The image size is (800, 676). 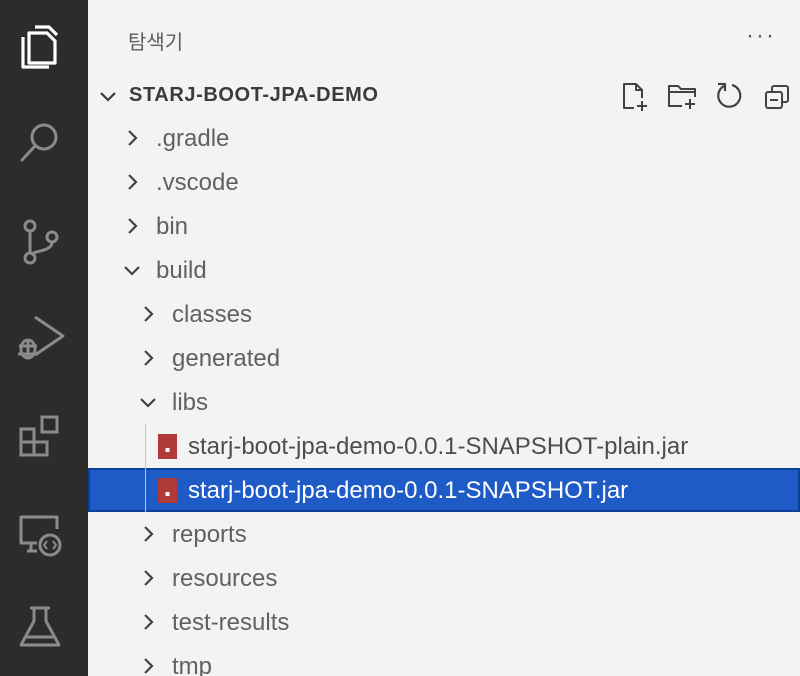 I want to click on files-icon, so click(x=40, y=46).